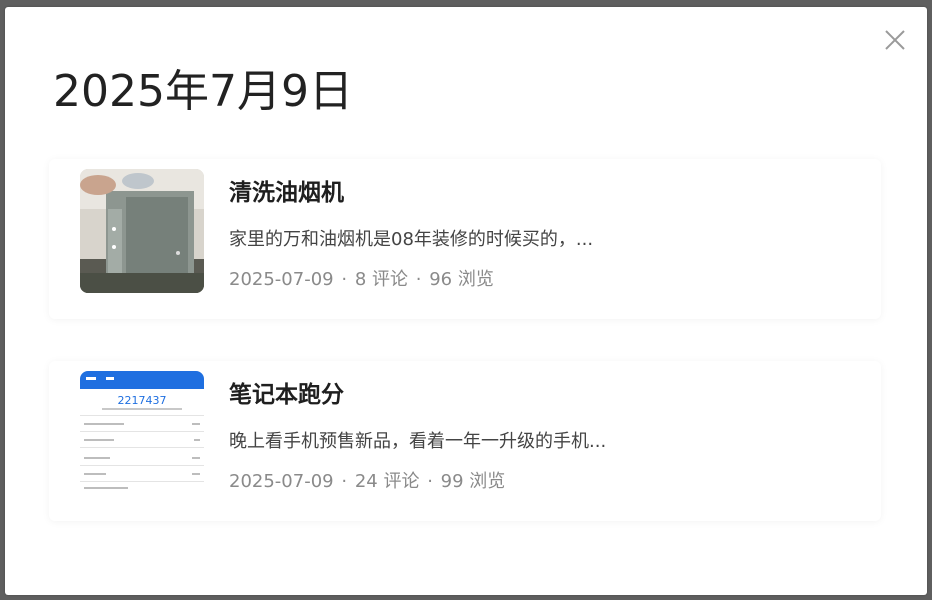 The width and height of the screenshot is (932, 600). I want to click on post-views-count: 99 浏览, so click(473, 481).